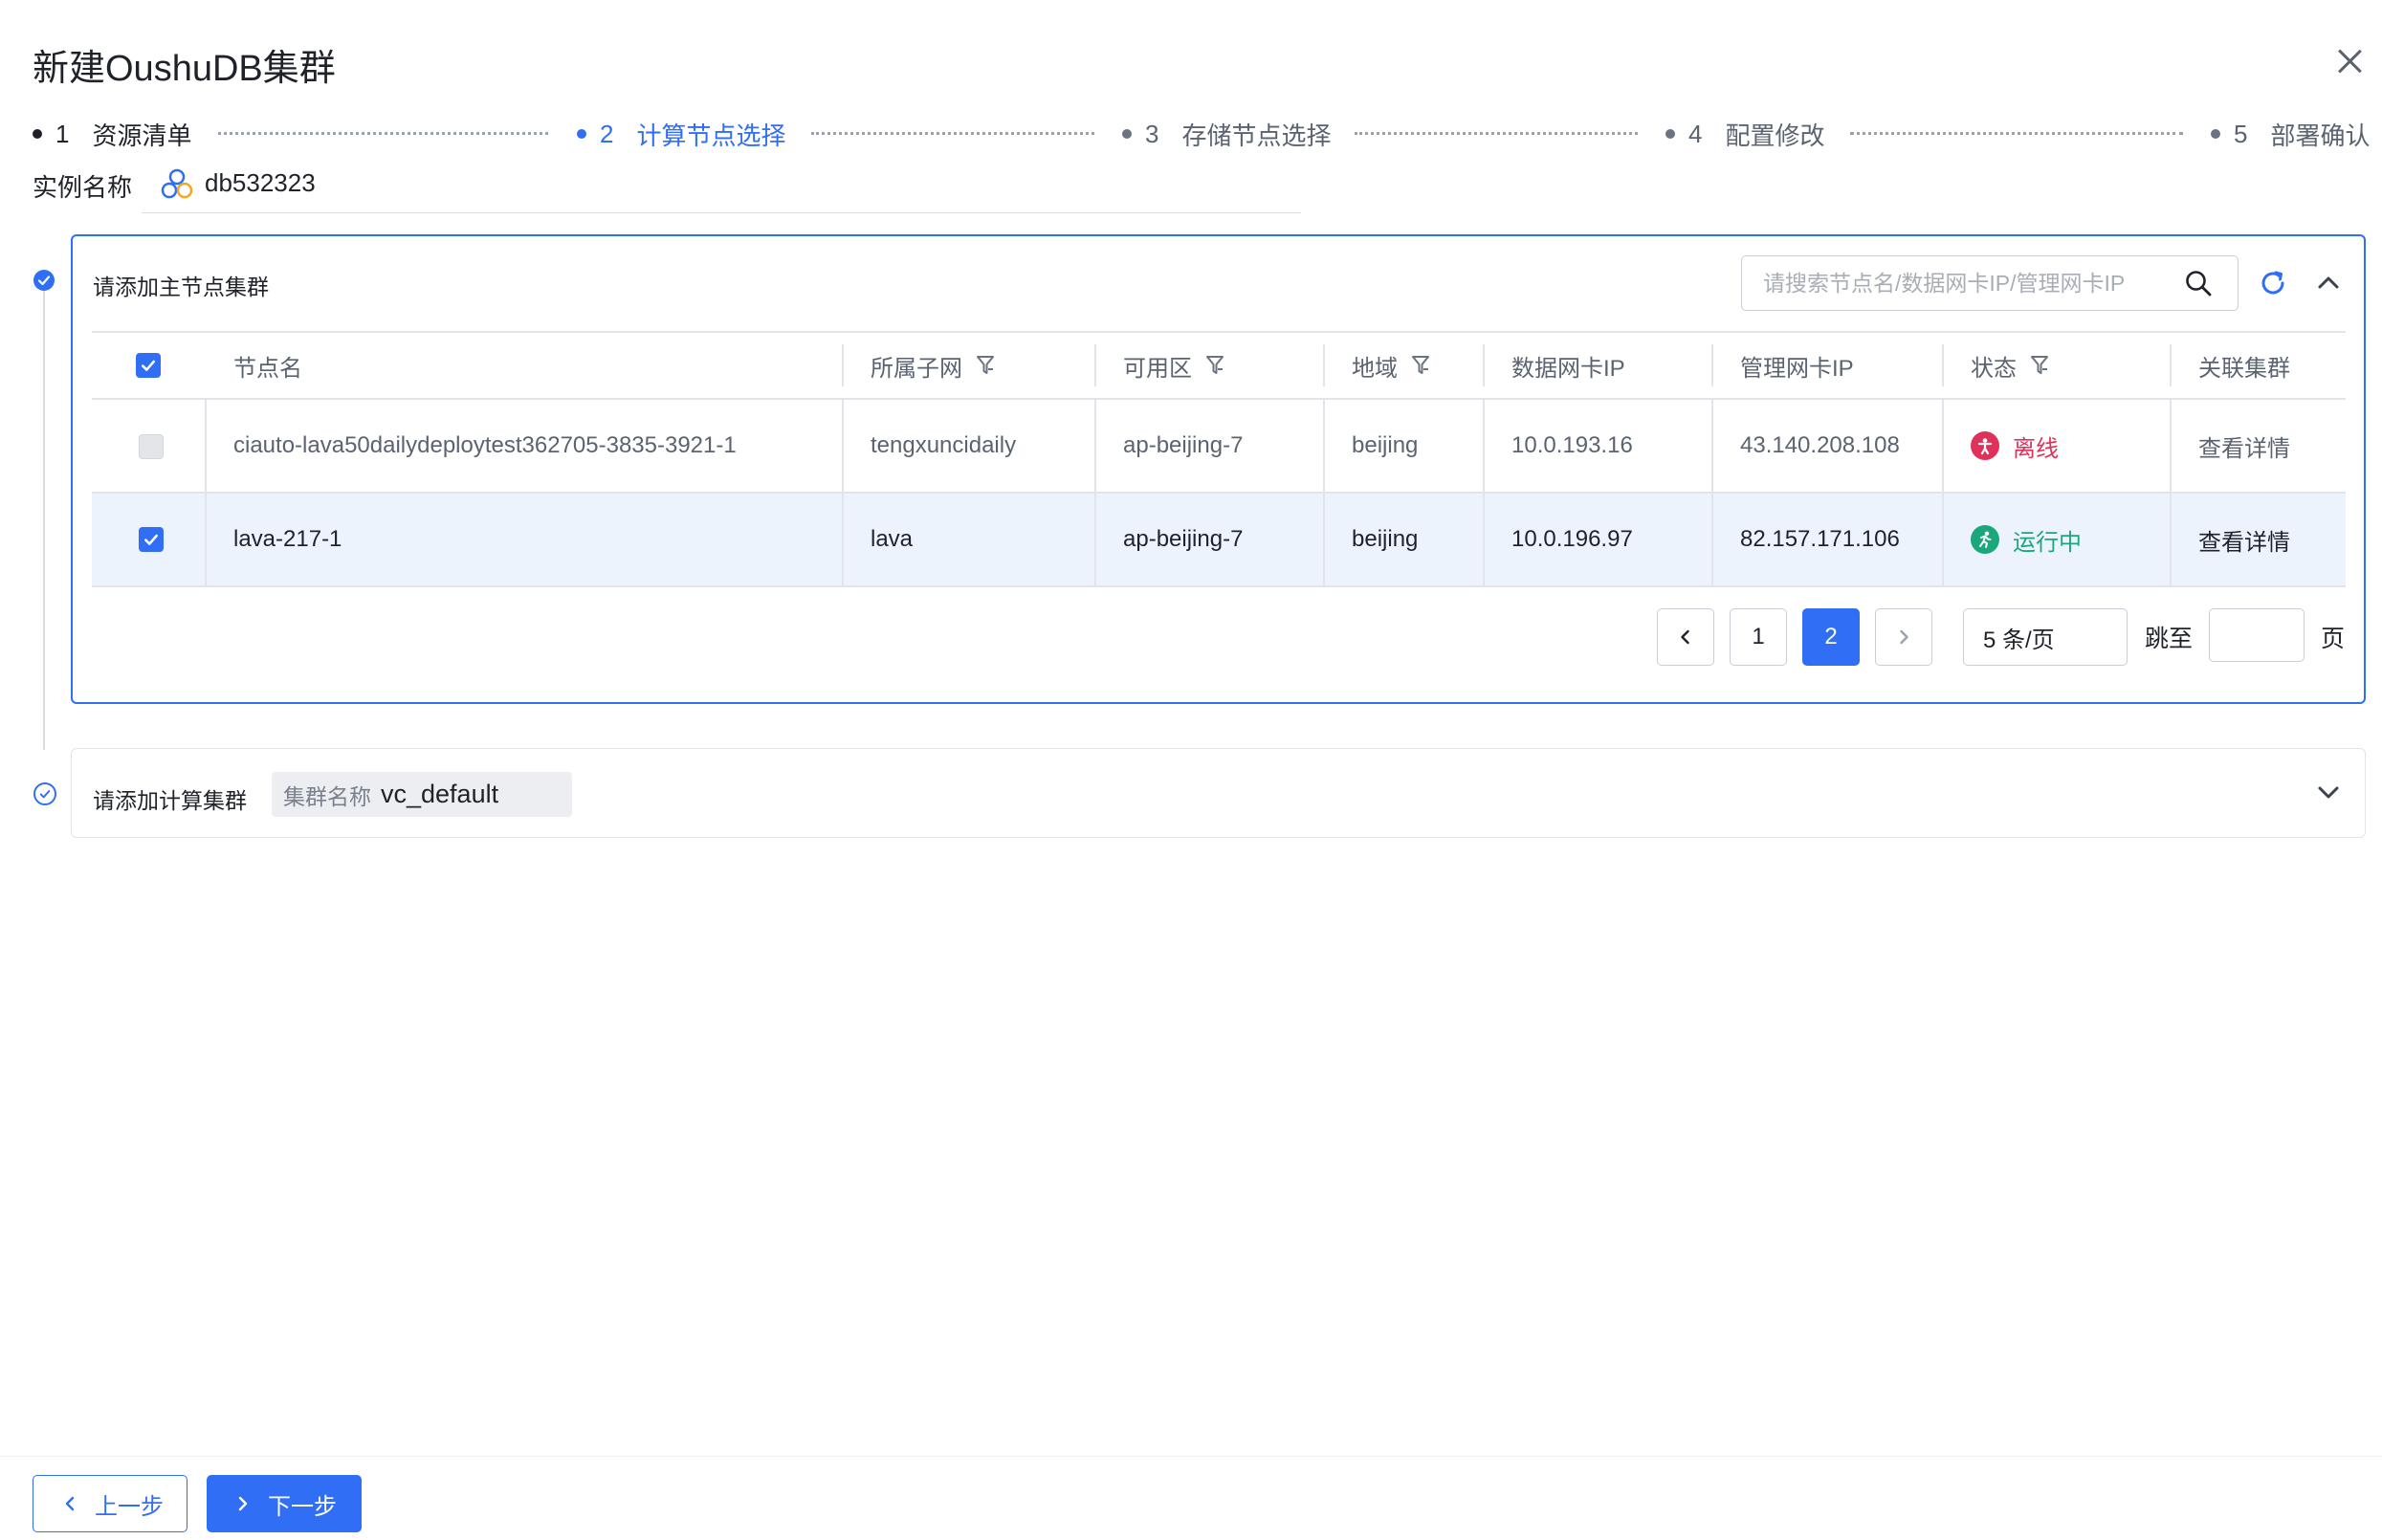  What do you see at coordinates (1985, 445) in the screenshot?
I see `offline-status-icon` at bounding box center [1985, 445].